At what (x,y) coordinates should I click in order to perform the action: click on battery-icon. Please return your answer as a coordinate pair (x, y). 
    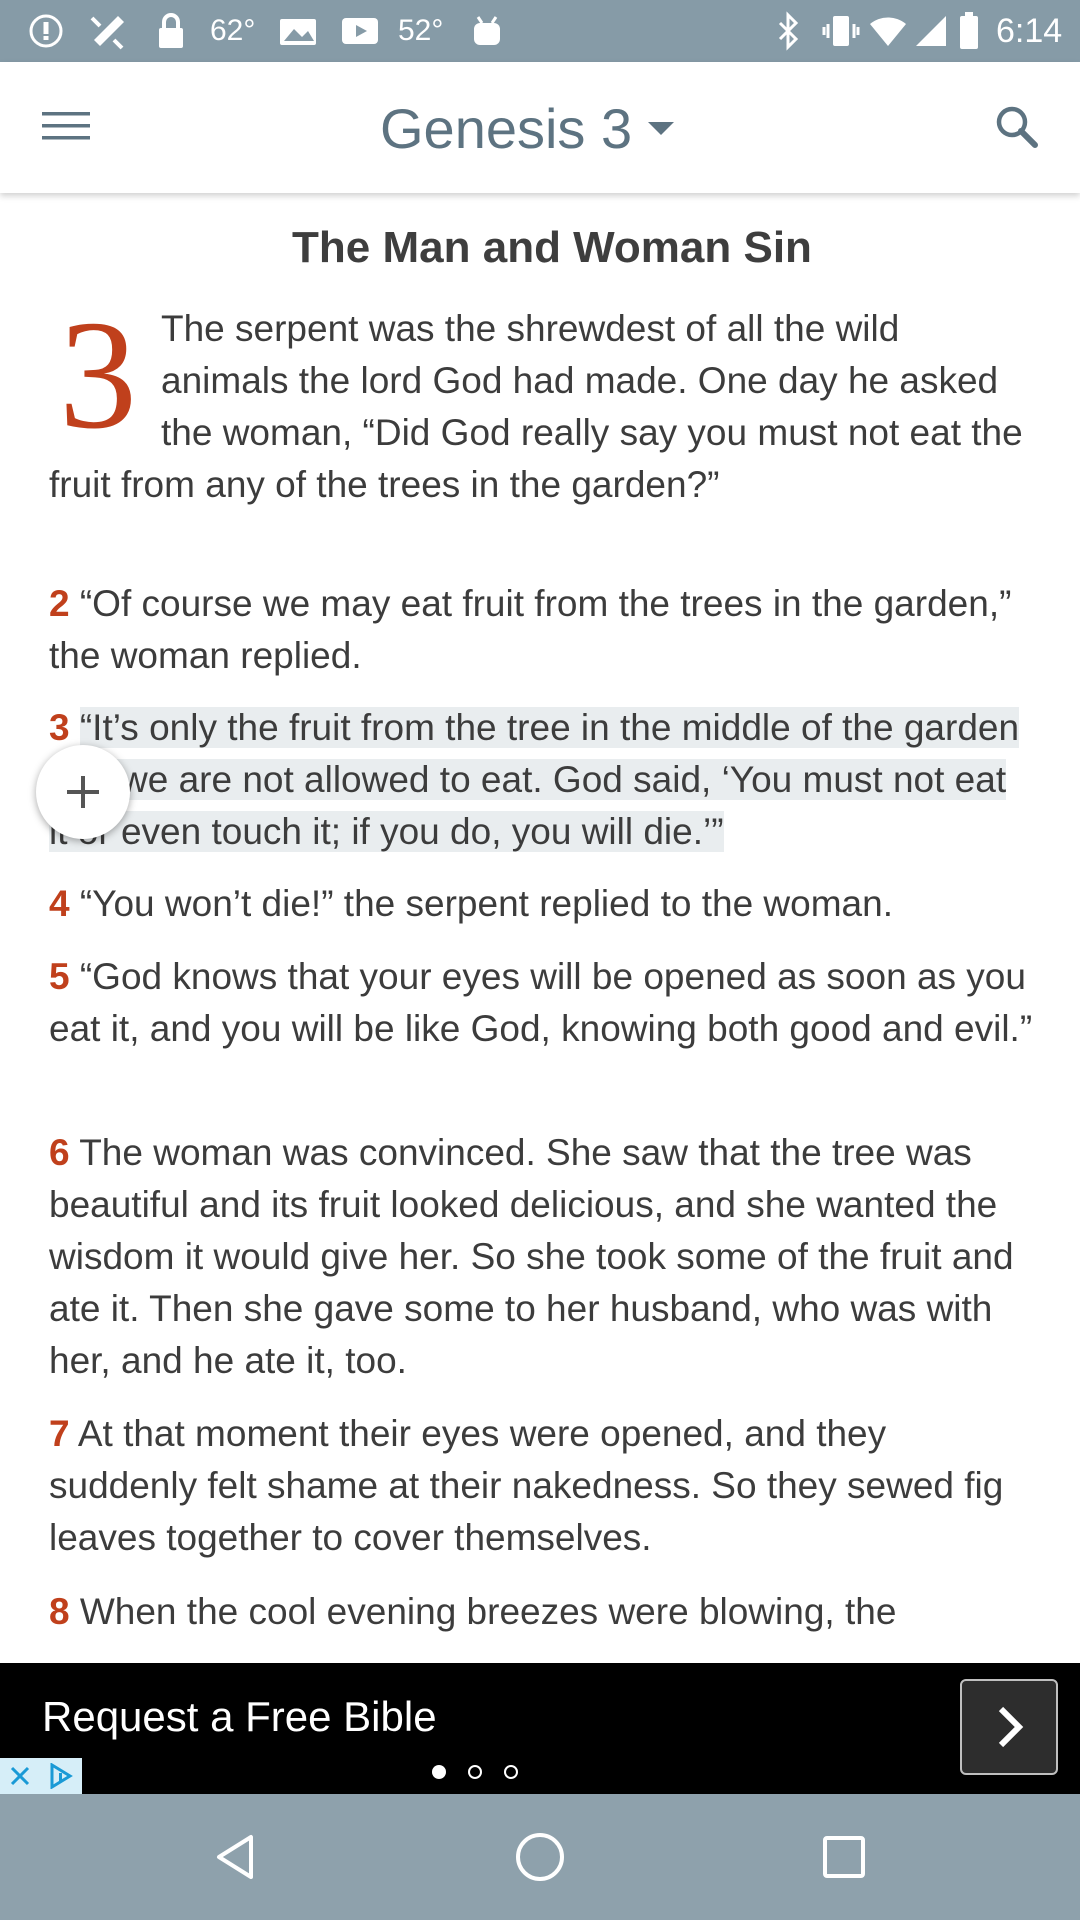
    Looking at the image, I should click on (969, 31).